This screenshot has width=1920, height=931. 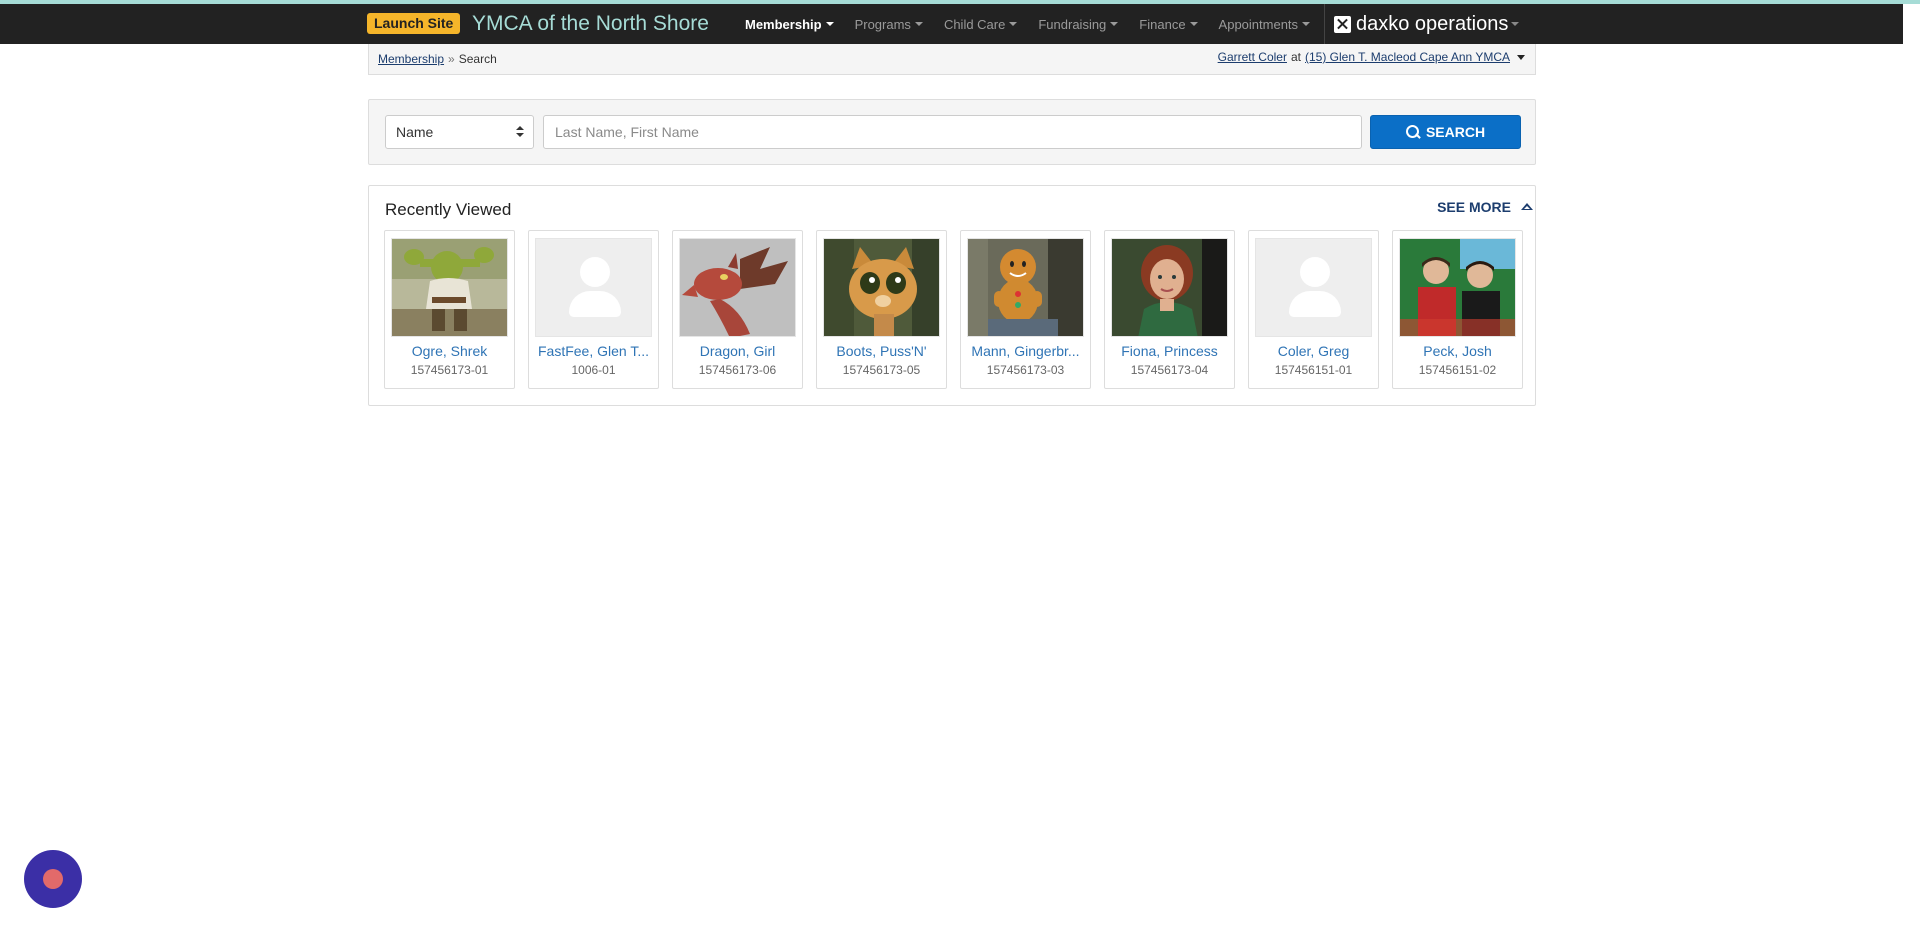 What do you see at coordinates (520, 132) in the screenshot?
I see `select-arrows-icon` at bounding box center [520, 132].